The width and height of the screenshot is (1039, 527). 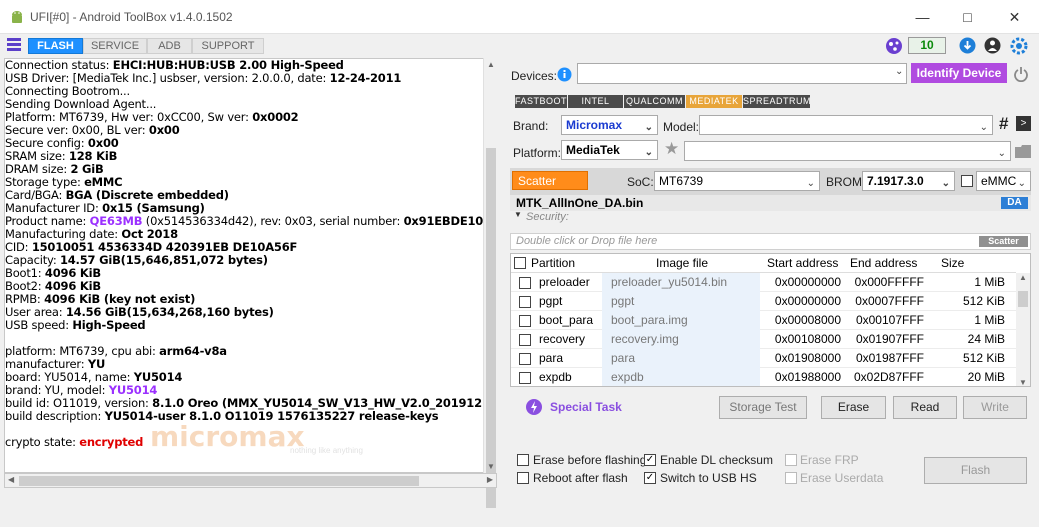 I want to click on security-label: Security:, so click(x=547, y=217).